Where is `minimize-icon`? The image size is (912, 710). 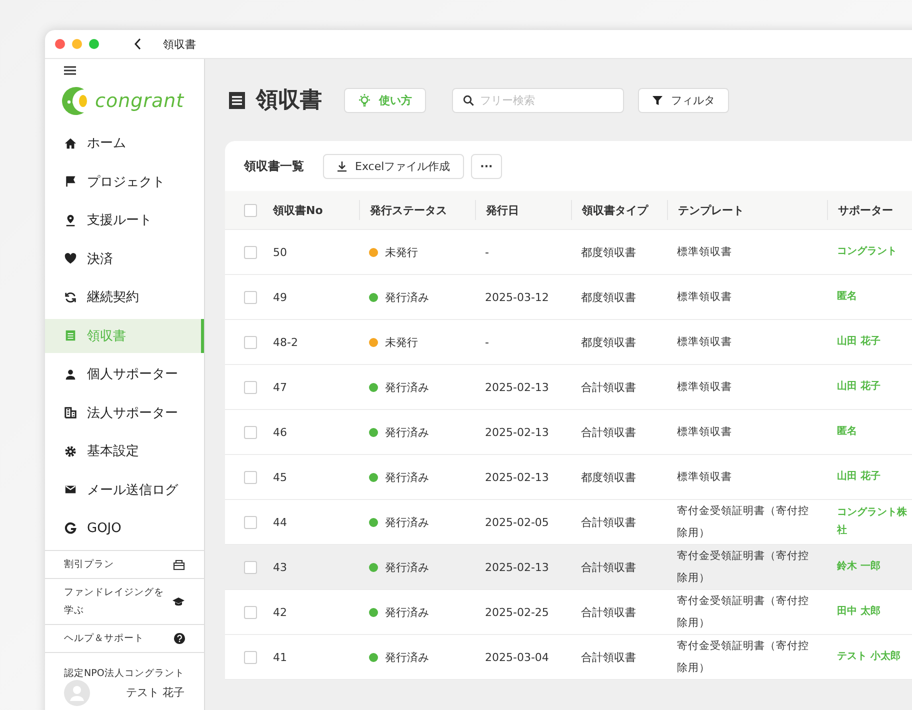
minimize-icon is located at coordinates (77, 44).